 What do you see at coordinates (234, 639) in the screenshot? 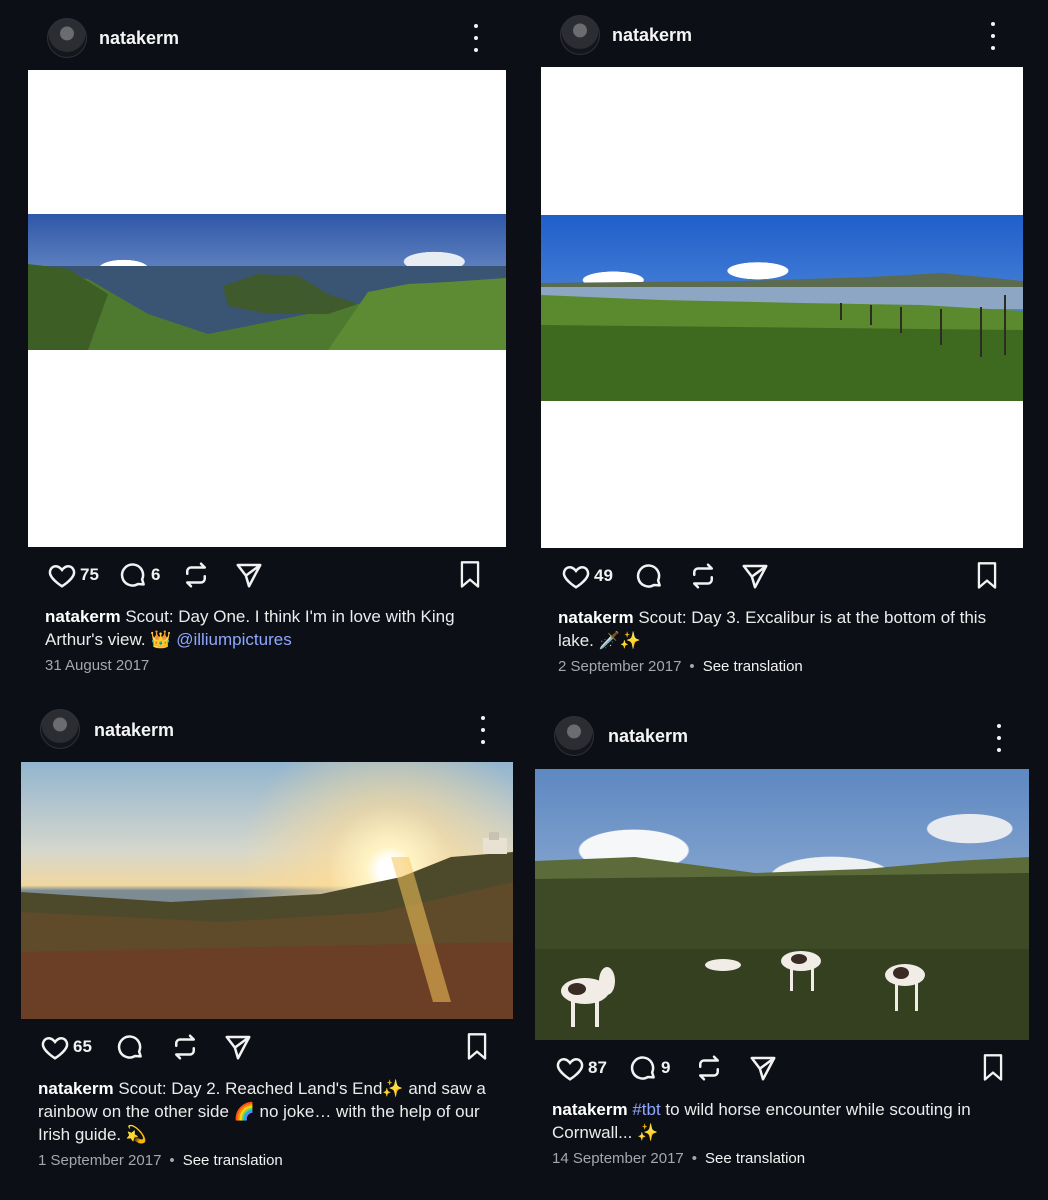
I see `caption-mention: @illiumpictures` at bounding box center [234, 639].